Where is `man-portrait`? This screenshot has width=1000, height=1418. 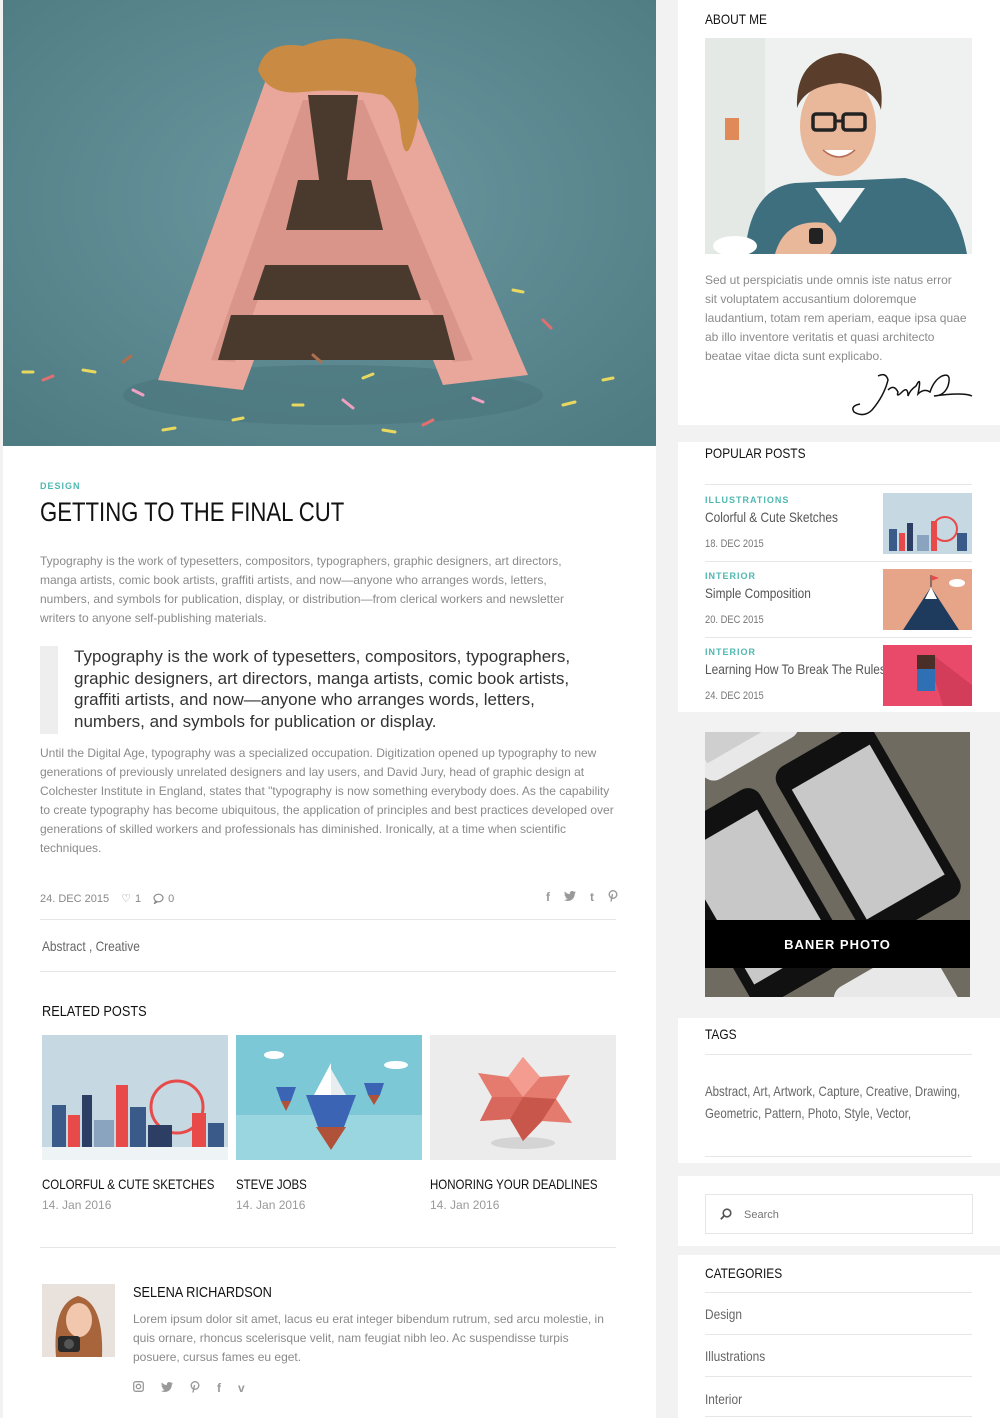
man-portrait is located at coordinates (838, 146).